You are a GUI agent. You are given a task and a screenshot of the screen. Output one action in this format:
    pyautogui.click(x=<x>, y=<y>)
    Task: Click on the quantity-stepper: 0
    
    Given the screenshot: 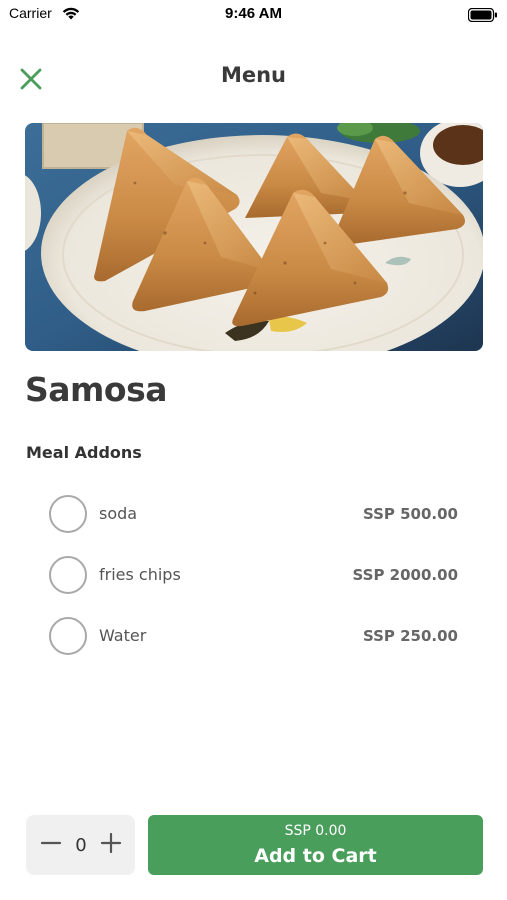 What is the action you would take?
    pyautogui.click(x=80, y=845)
    